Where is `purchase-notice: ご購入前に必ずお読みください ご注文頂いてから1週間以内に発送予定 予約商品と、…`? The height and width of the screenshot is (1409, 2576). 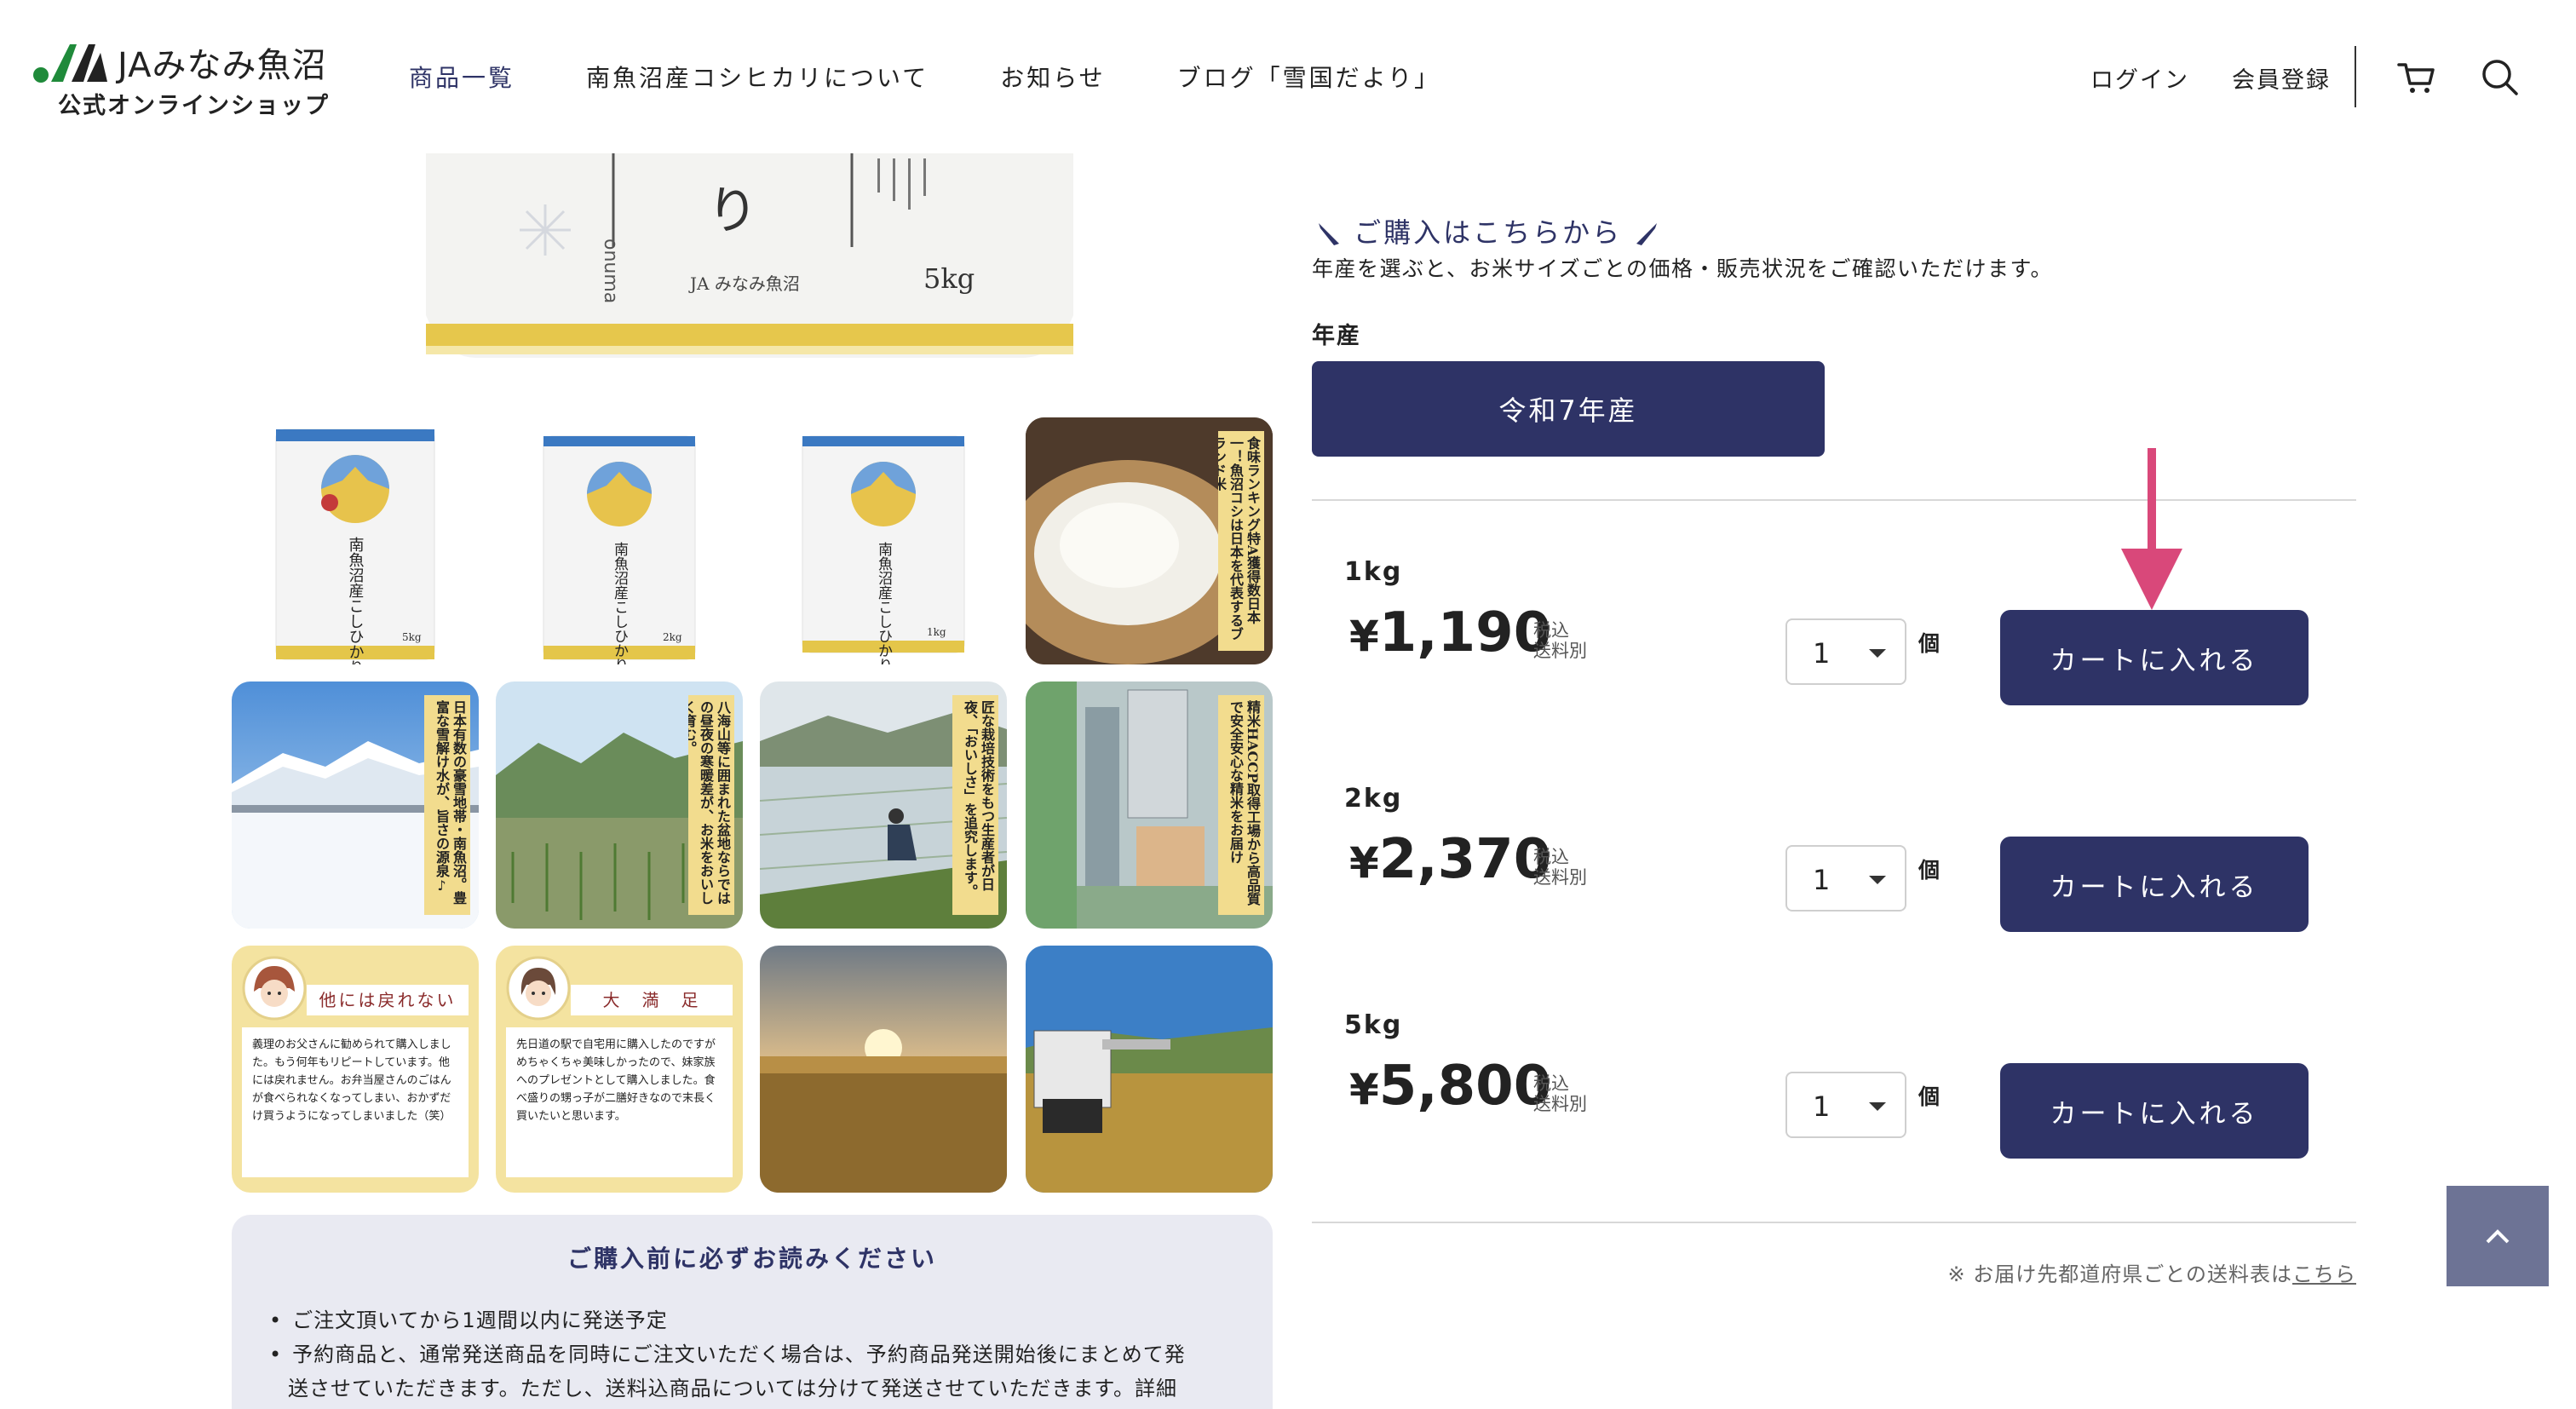 purchase-notice: ご購入前に必ずお読みください ご注文頂いてから1週間以内に発送予定 予約商品と、… is located at coordinates (753, 1312).